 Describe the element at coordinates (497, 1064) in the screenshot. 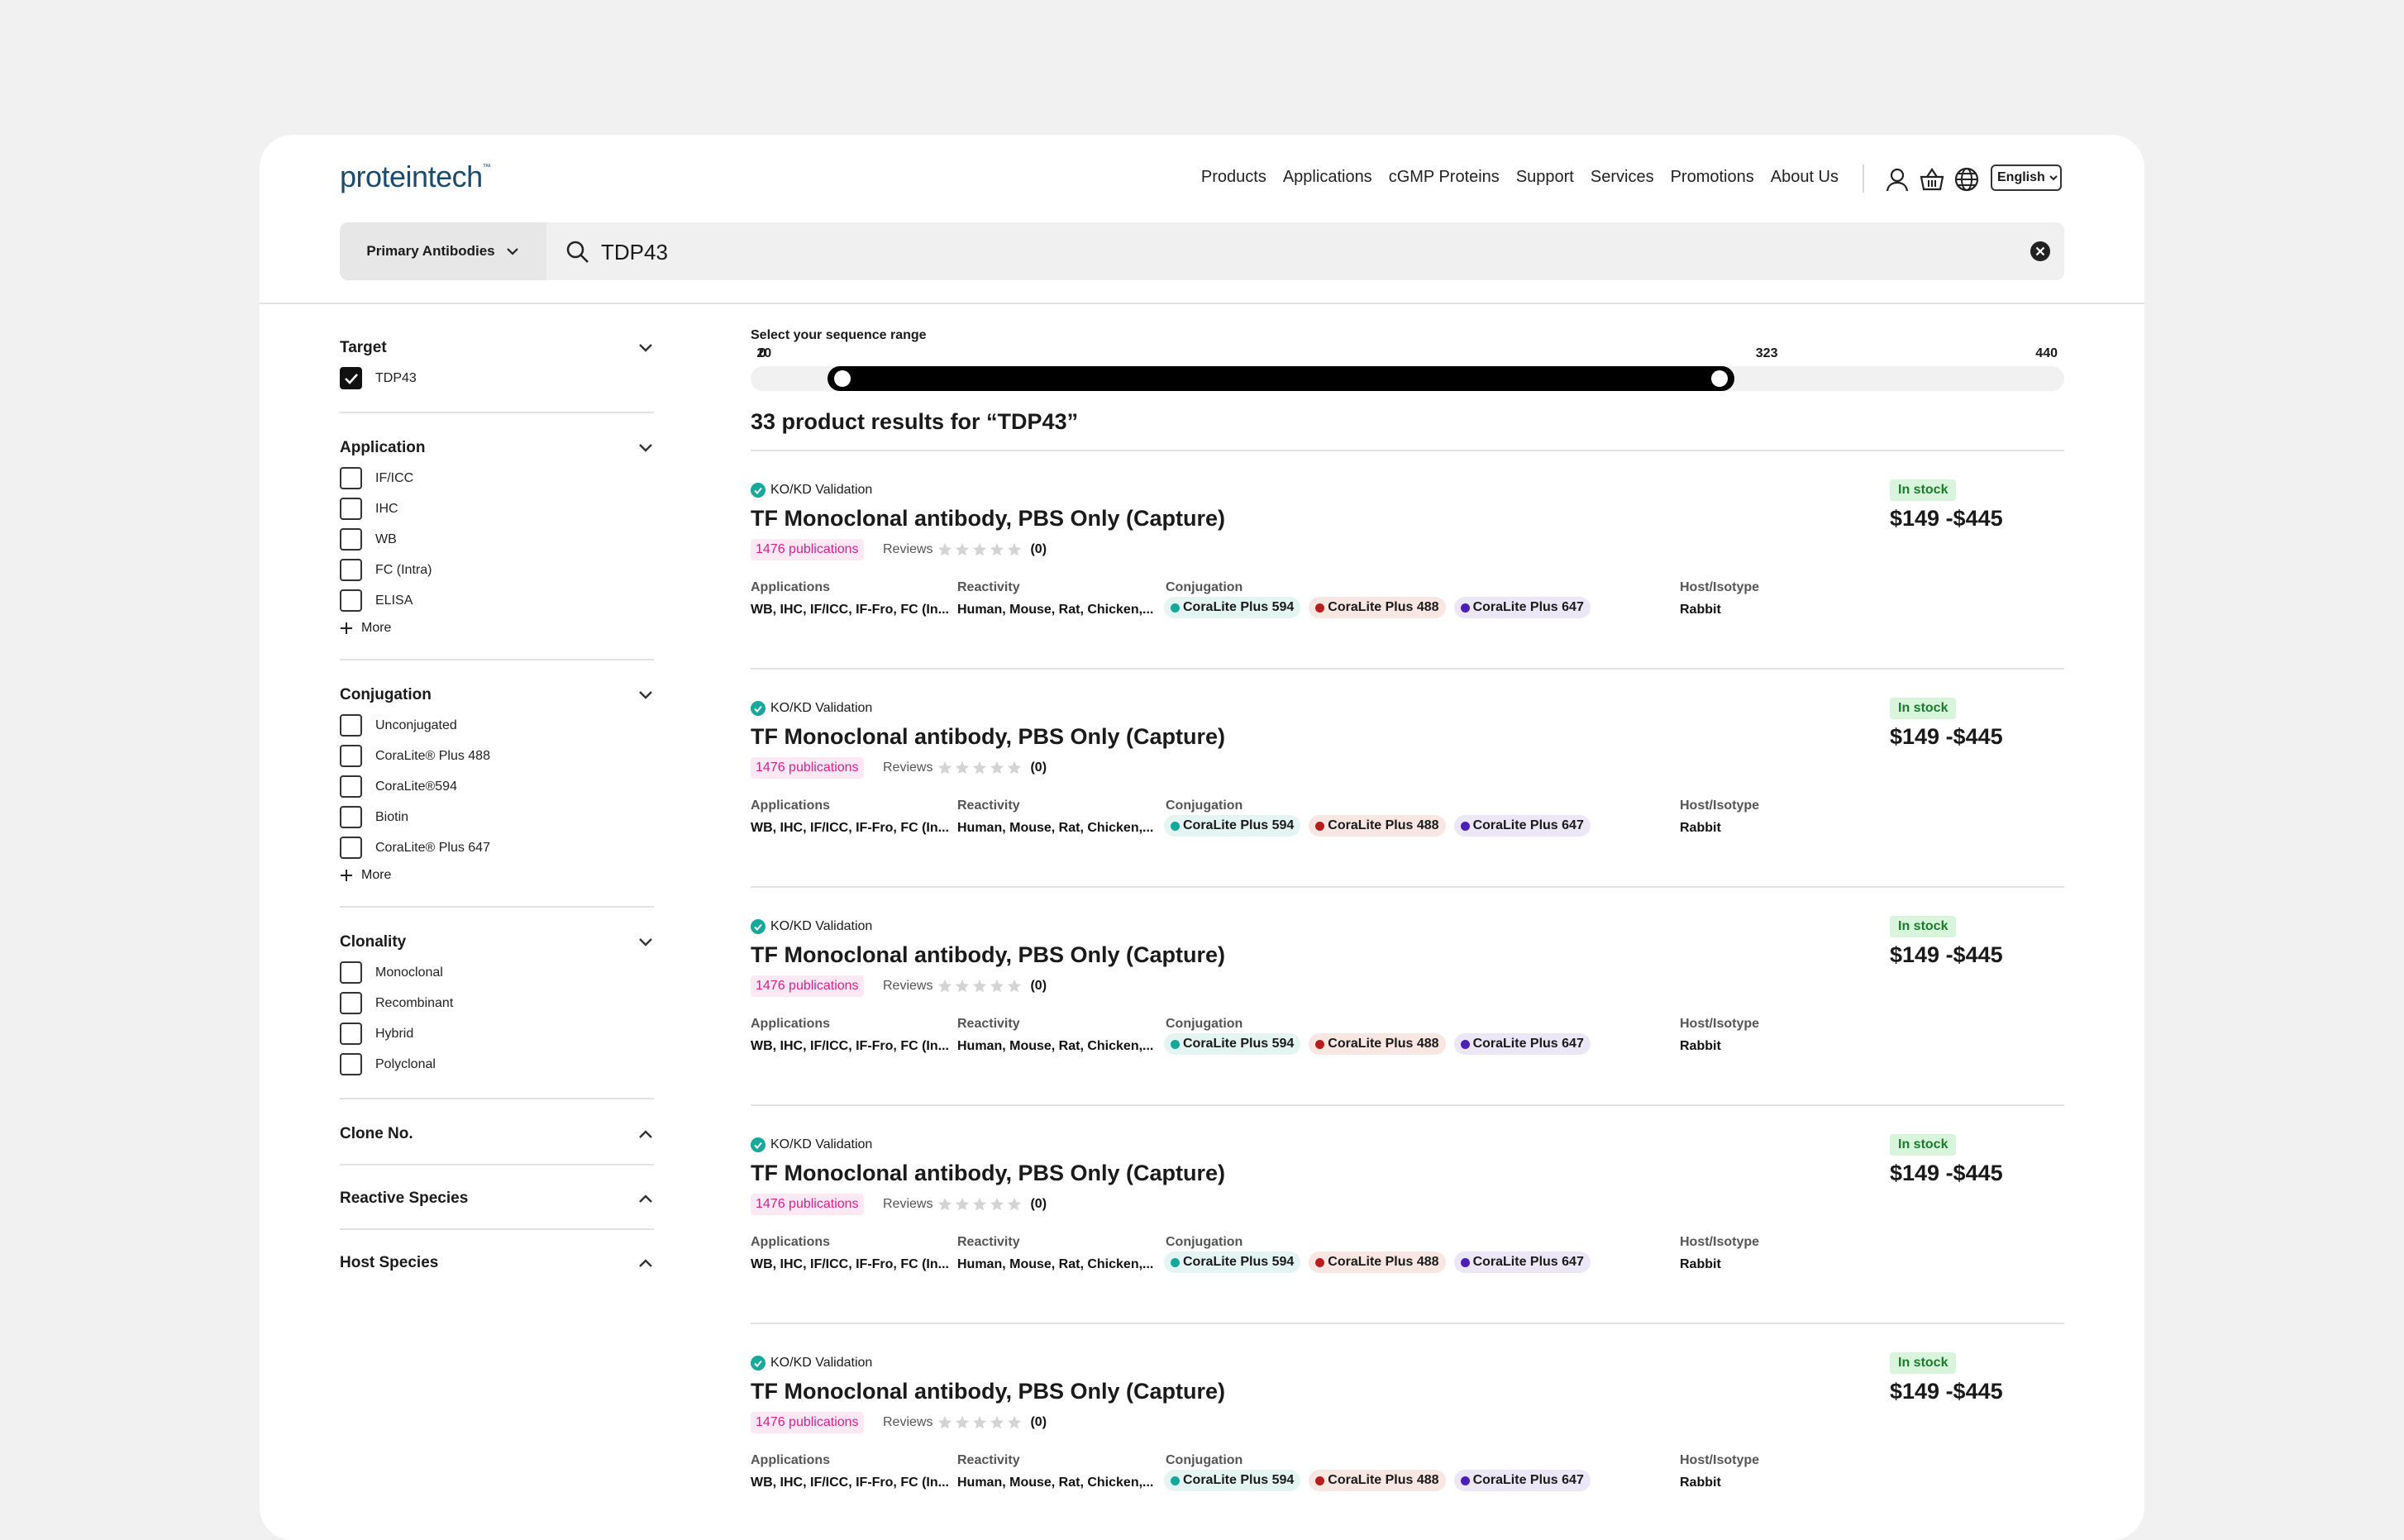

I see `filter-option: Polyclonal` at that location.